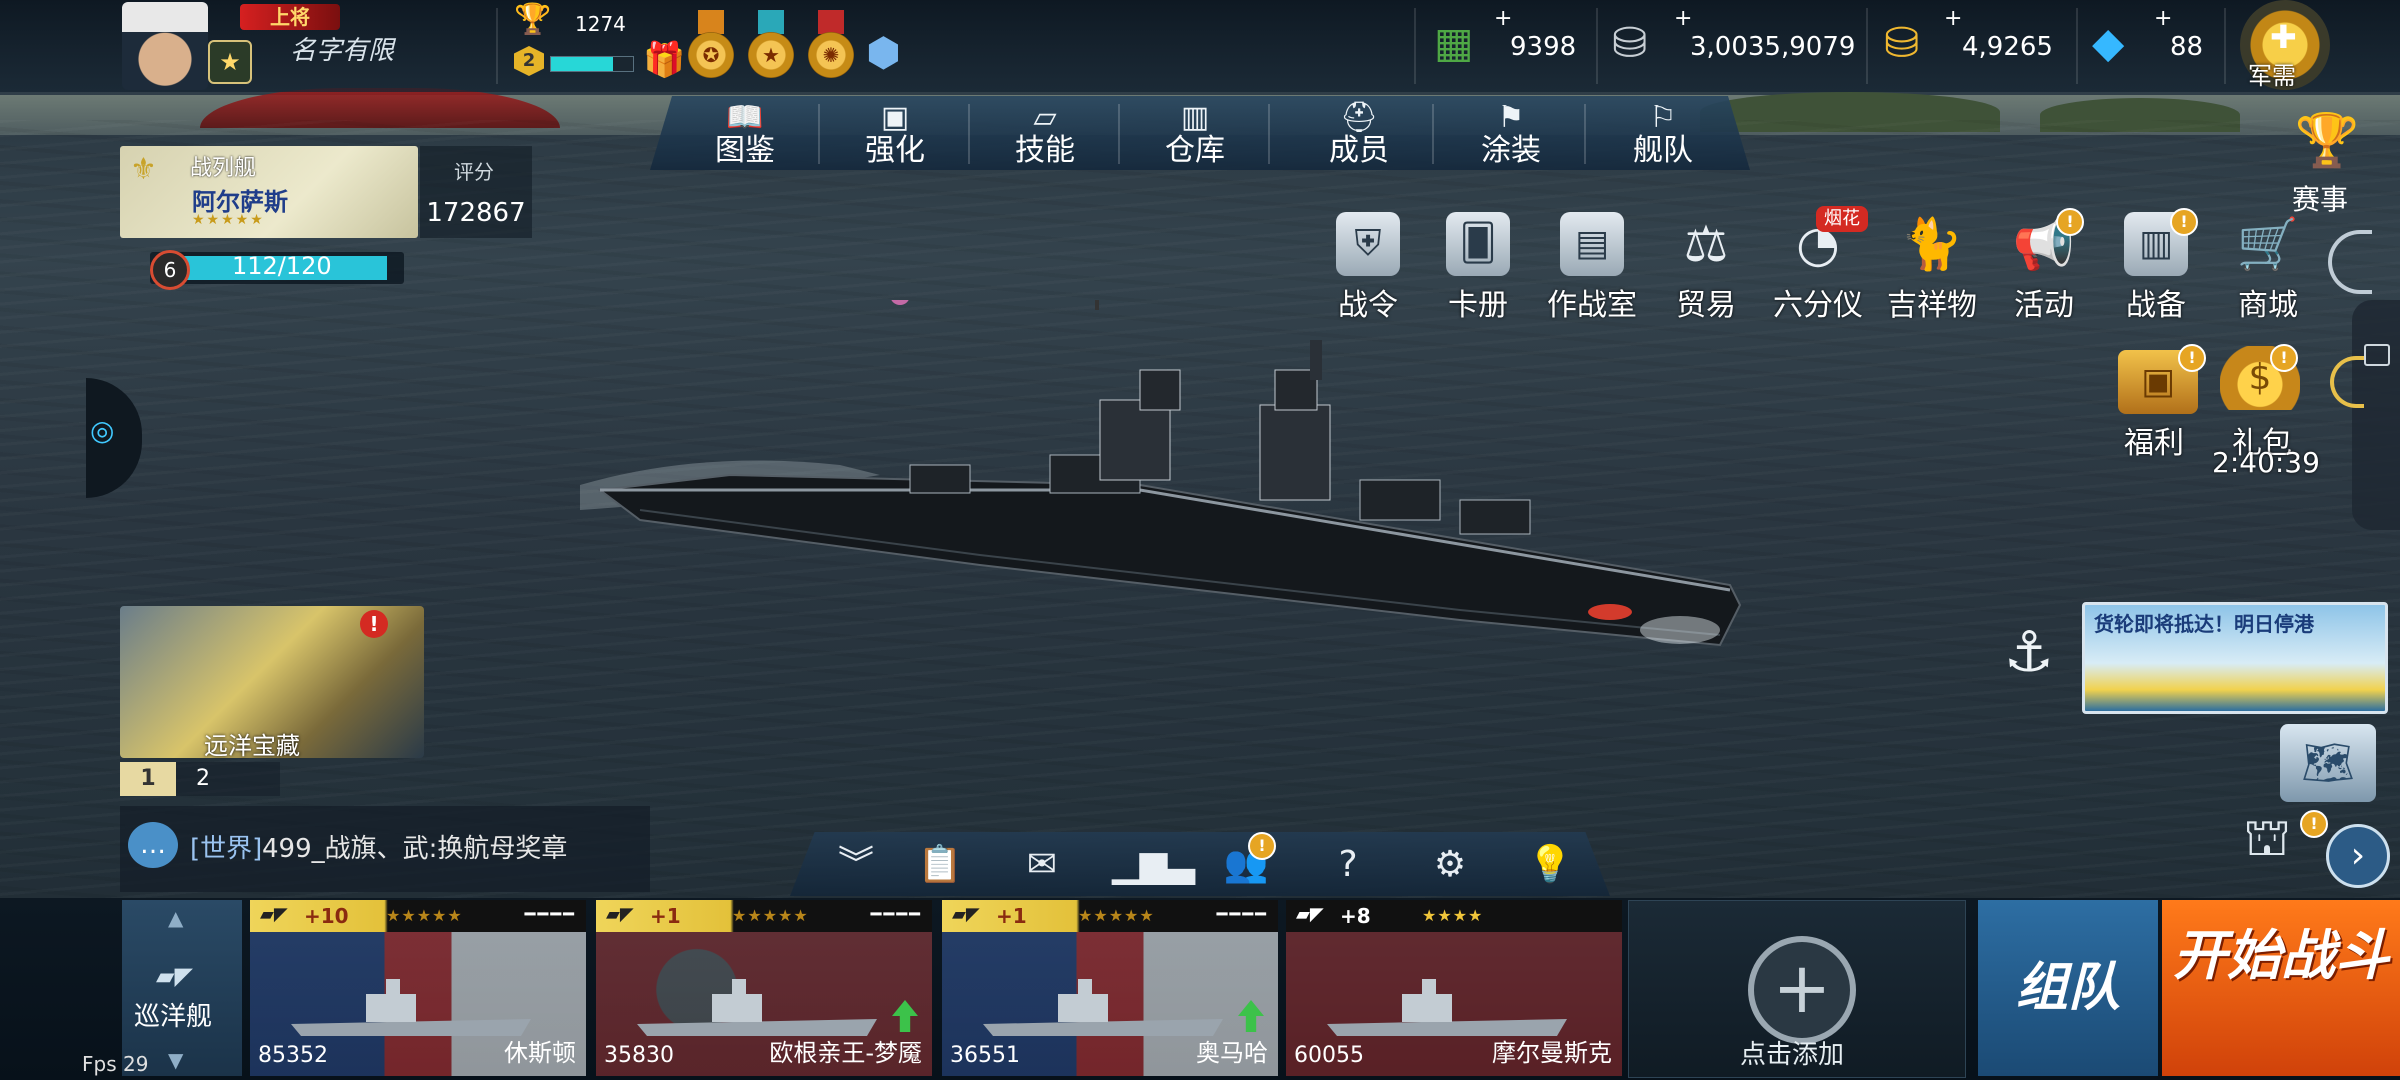  I want to click on trade-scale-icon: ⚖, so click(1706, 244).